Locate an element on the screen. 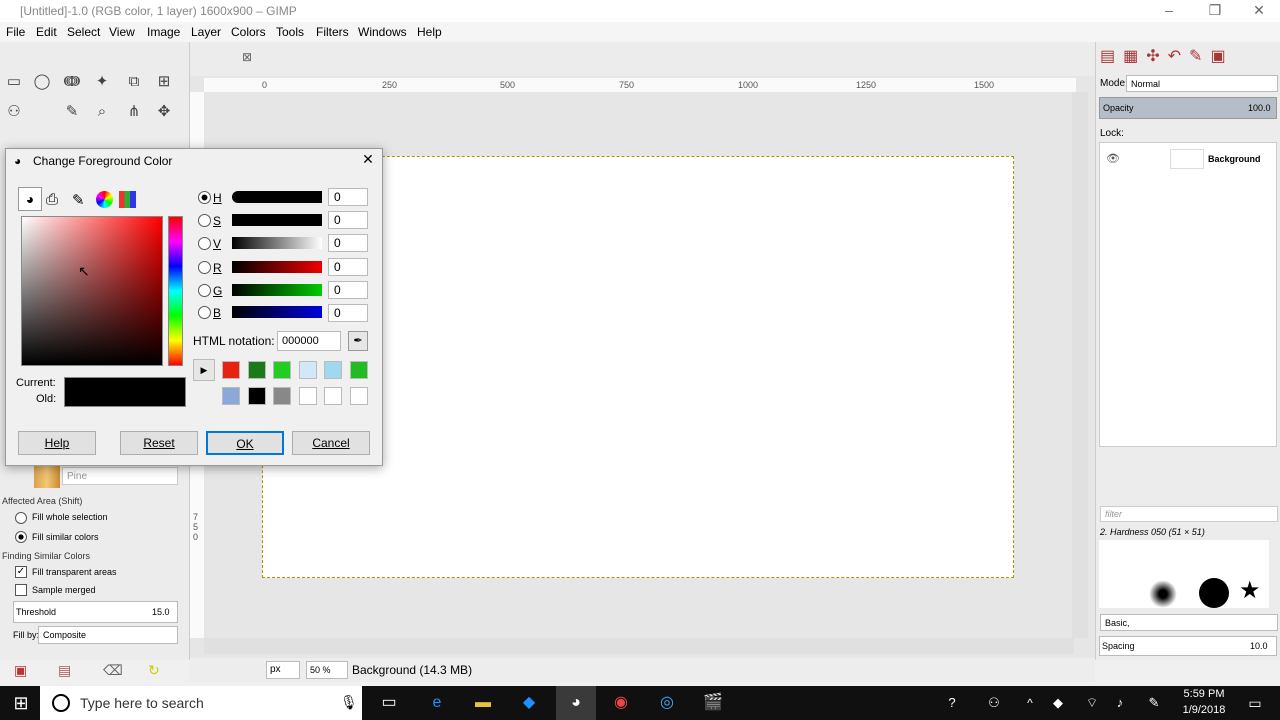 The height and width of the screenshot is (720, 1280). dock-tabs: ▤▦✣↶✎▣ is located at coordinates (1175, 59).